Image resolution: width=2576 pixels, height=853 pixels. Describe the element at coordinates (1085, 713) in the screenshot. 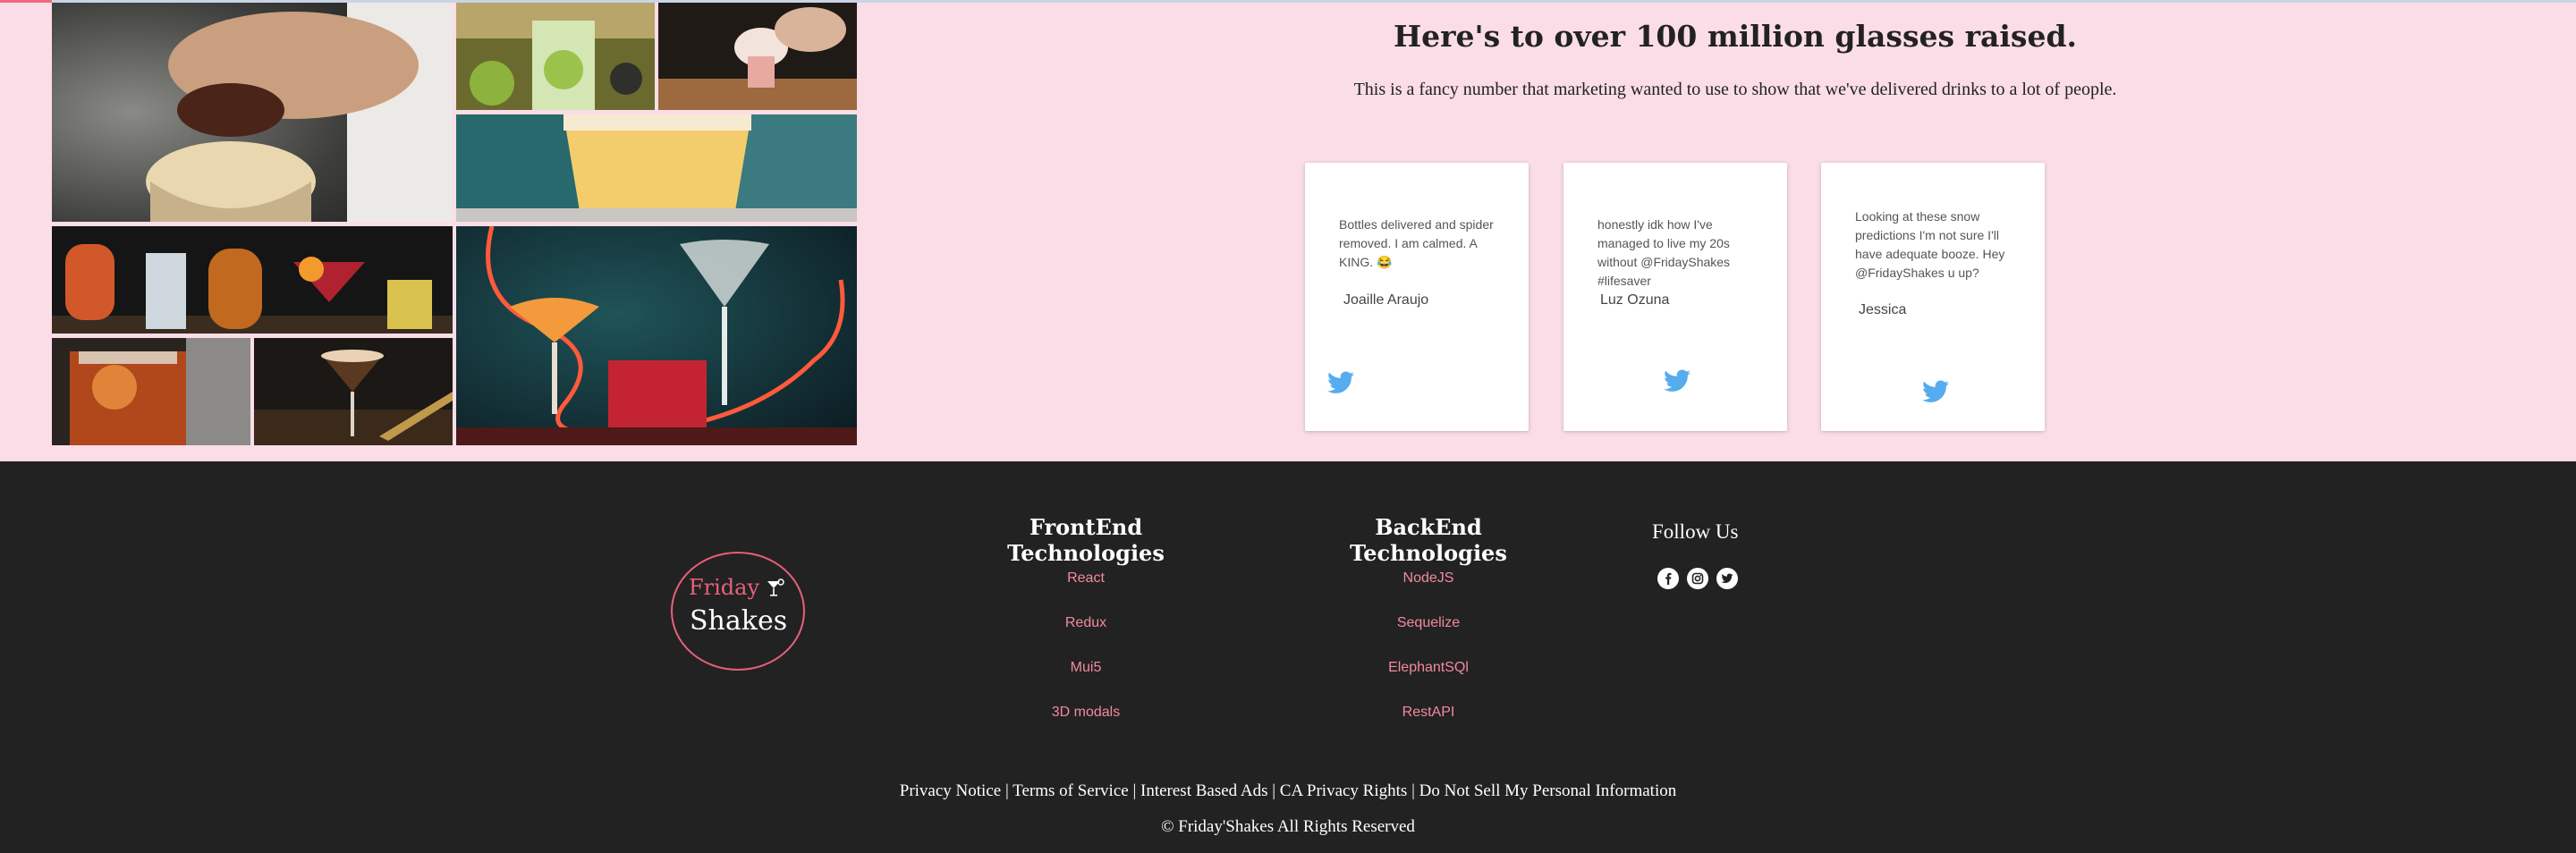

I see `frontend-link-3d-modals: 3D modals` at that location.